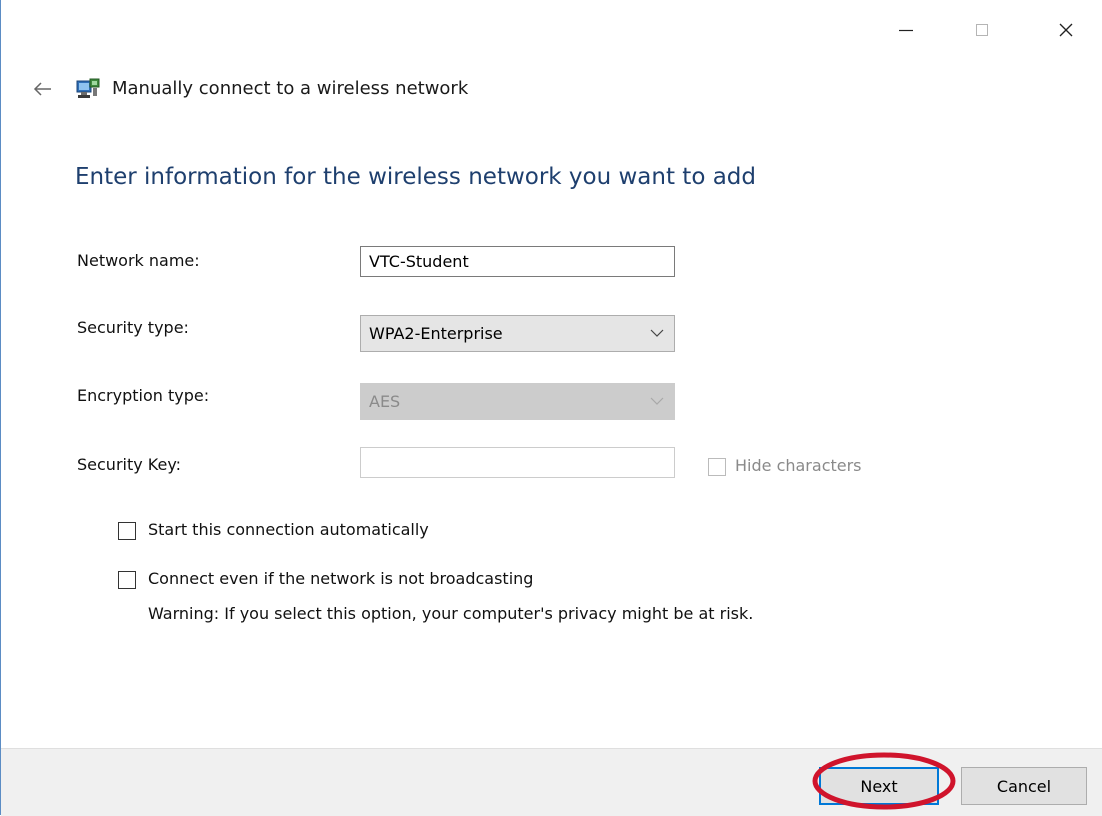 The image size is (1102, 816). I want to click on minimize-icon, so click(906, 30).